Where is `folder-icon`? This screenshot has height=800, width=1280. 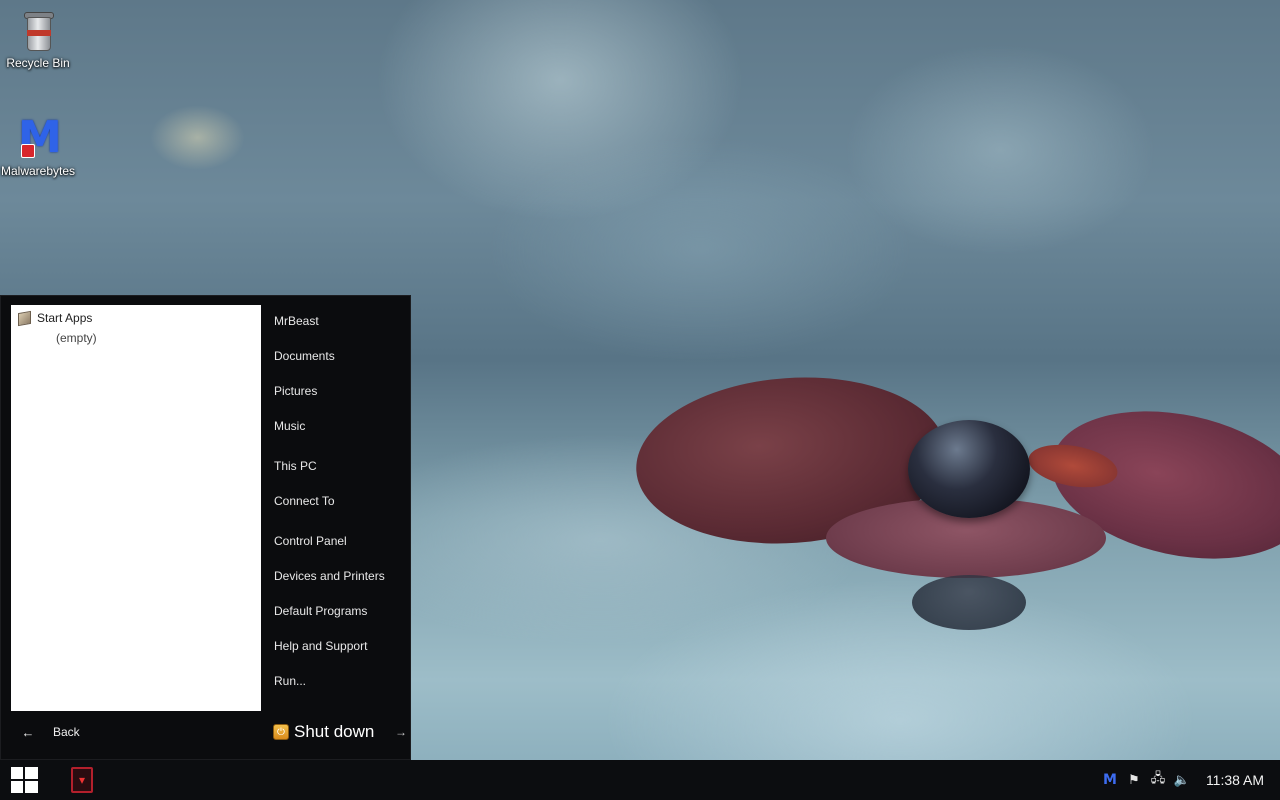 folder-icon is located at coordinates (24, 318).